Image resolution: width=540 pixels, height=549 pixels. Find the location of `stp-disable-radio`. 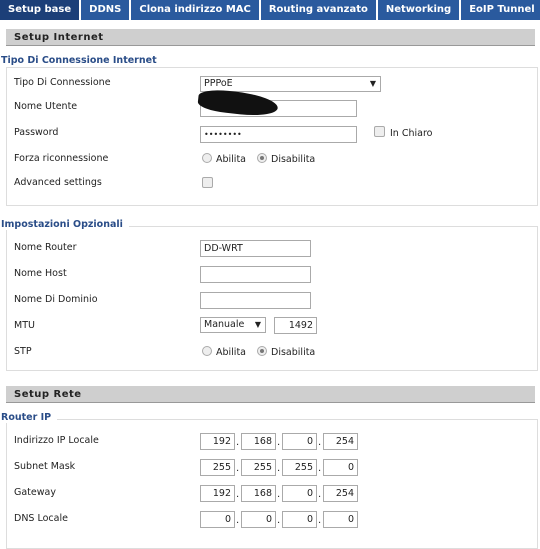

stp-disable-radio is located at coordinates (262, 351).